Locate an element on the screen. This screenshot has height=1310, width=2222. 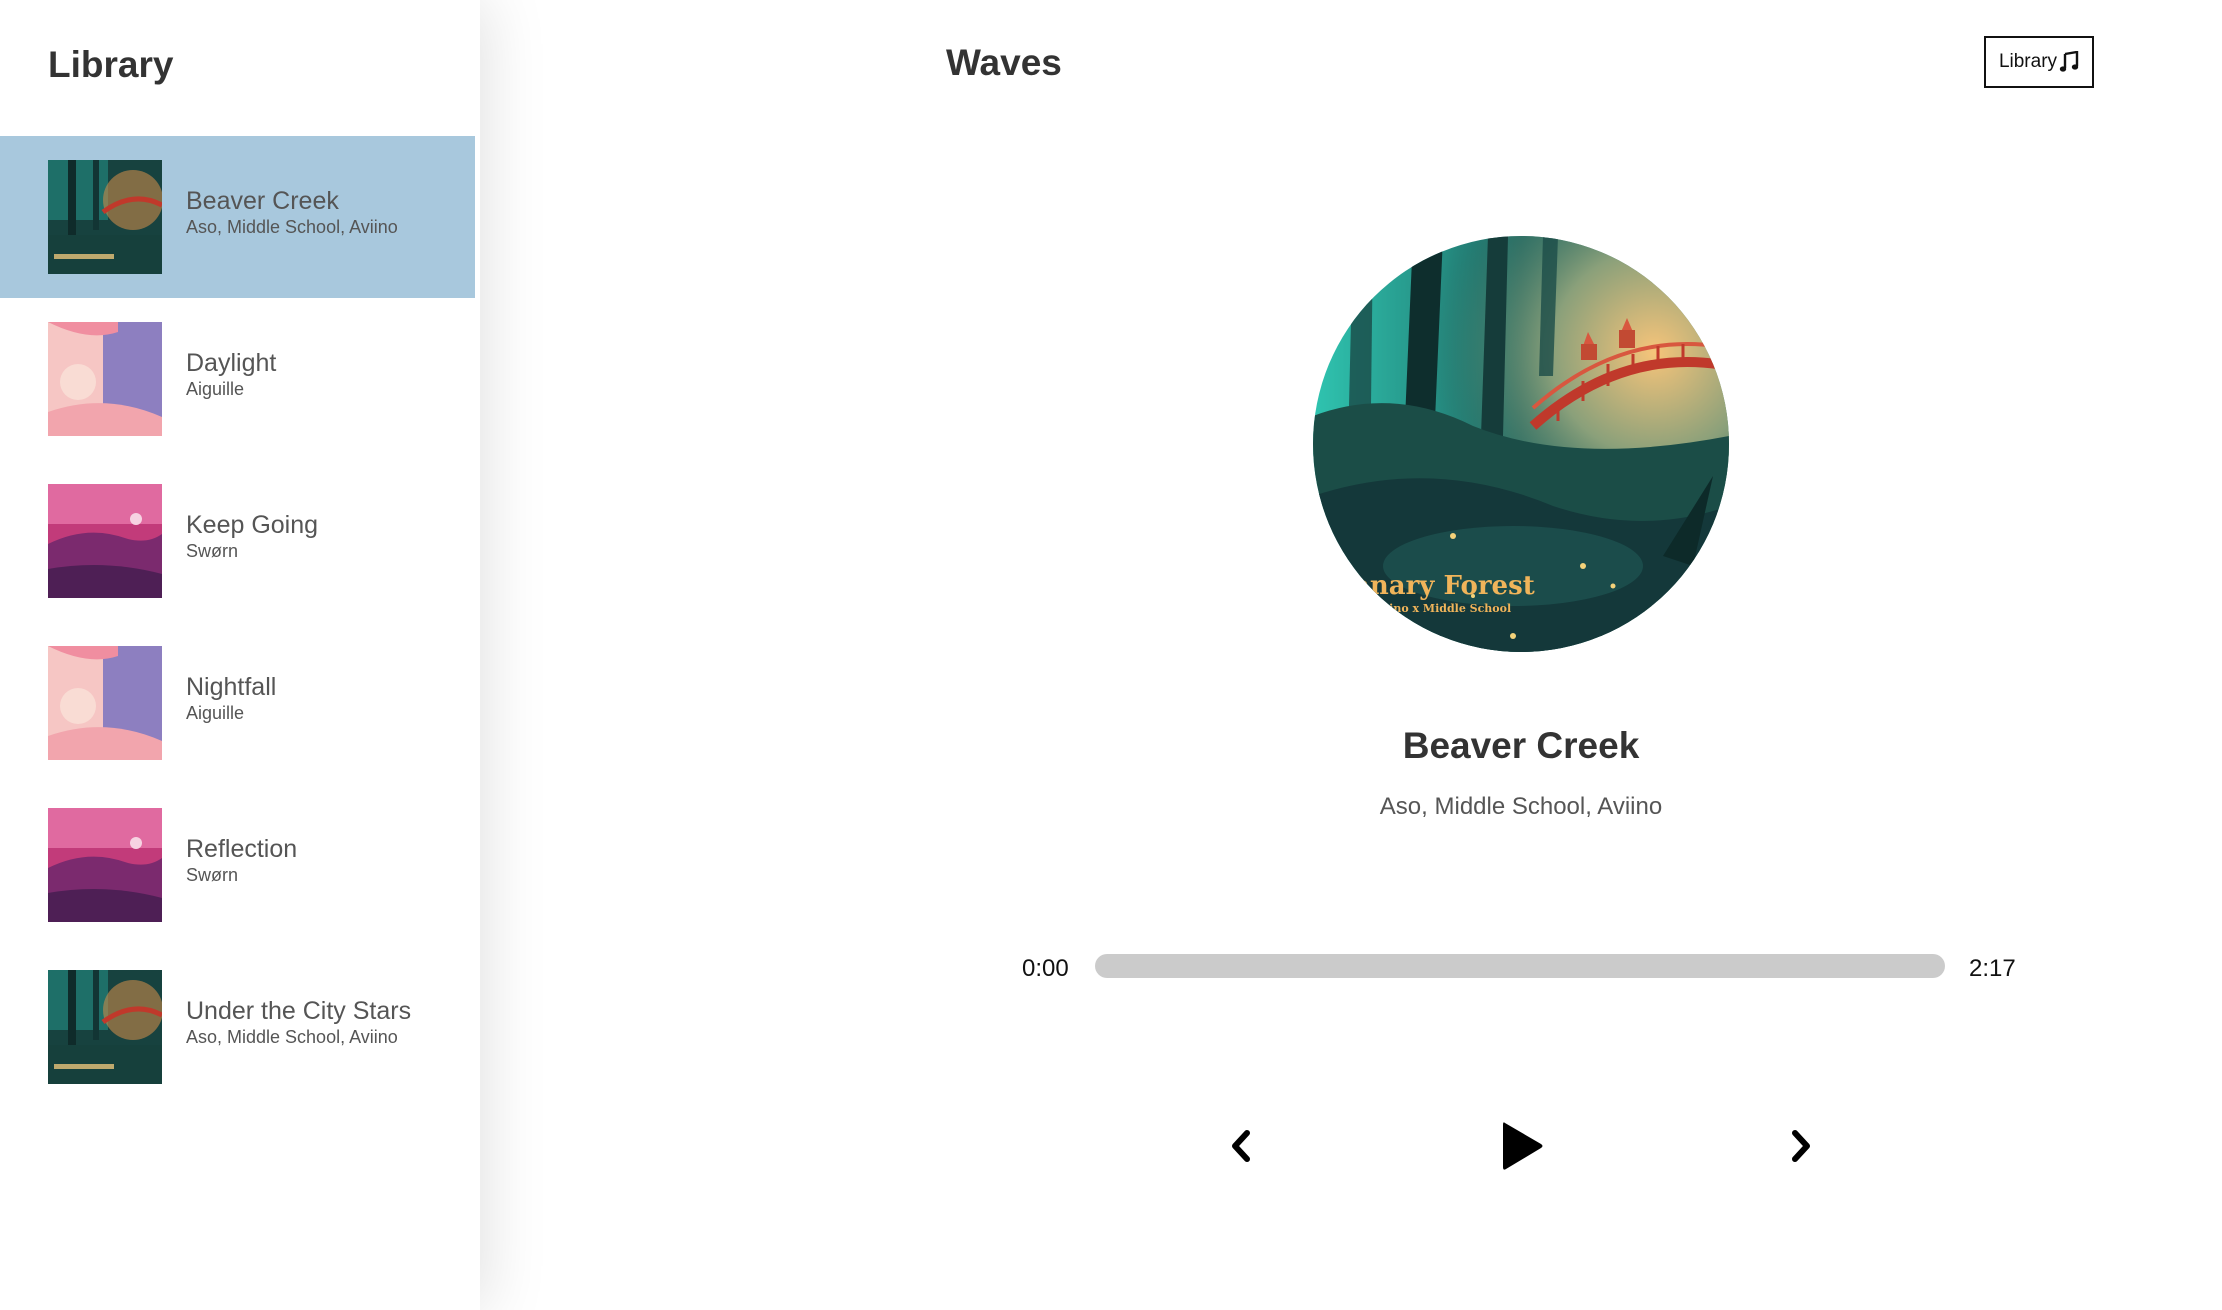
song-item-nightfall: Nightfall Aiguille is located at coordinates (237, 703).